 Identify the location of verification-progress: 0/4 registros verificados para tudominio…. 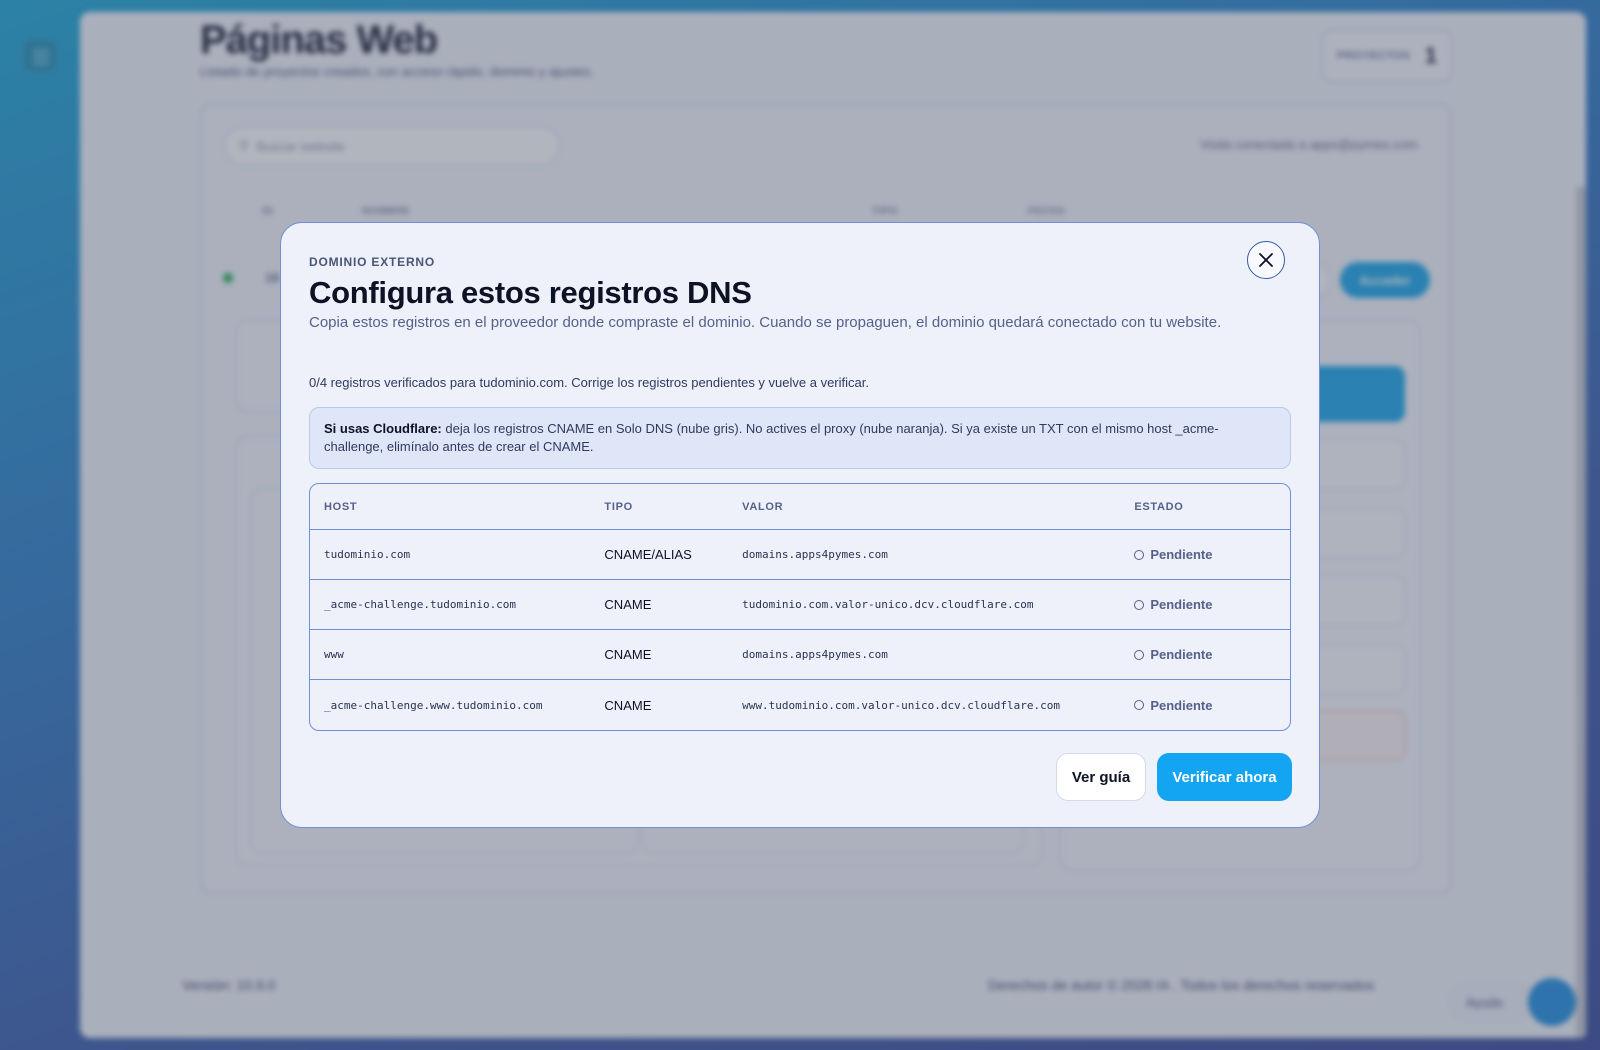
(589, 382).